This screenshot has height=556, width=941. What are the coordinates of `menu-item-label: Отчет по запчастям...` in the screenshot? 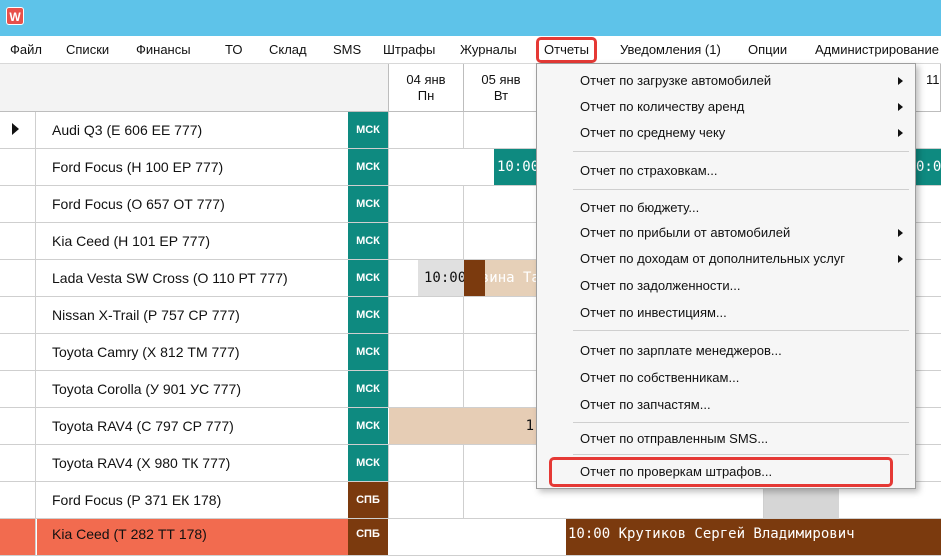 It's located at (645, 404).